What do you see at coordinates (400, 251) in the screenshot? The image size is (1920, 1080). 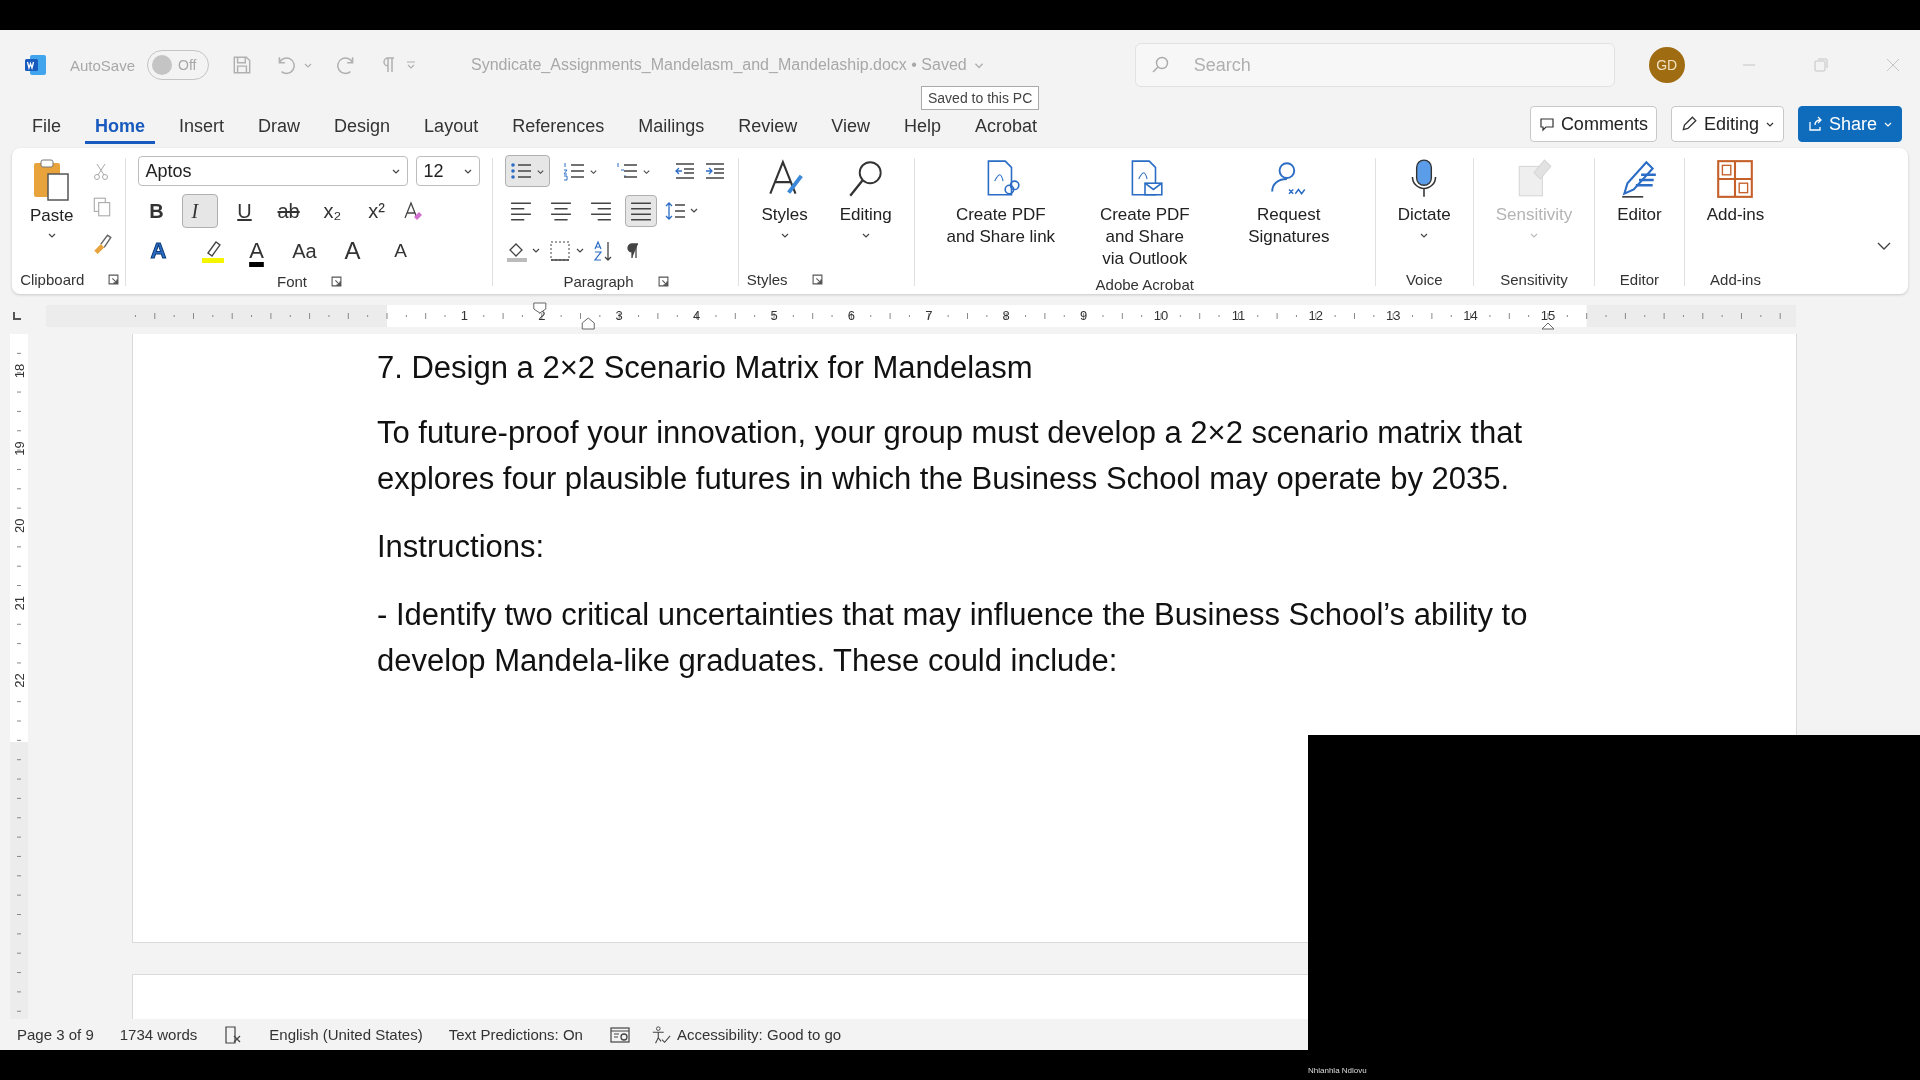 I see `shrink-font-button: A` at bounding box center [400, 251].